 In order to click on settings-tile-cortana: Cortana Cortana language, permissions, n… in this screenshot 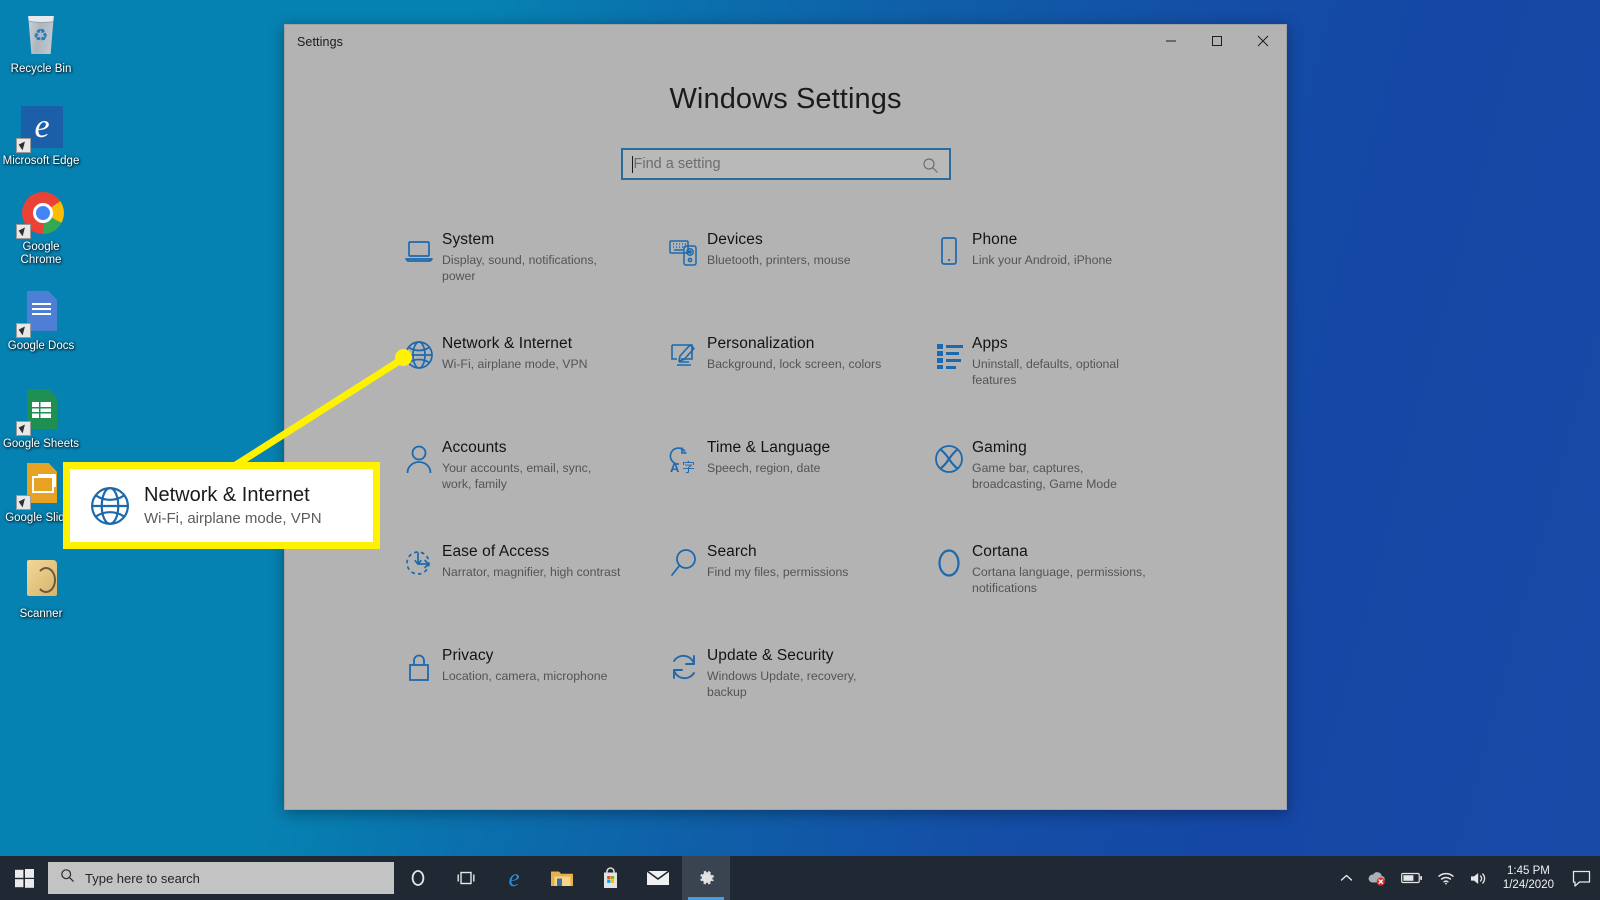, I will do `click(1063, 592)`.